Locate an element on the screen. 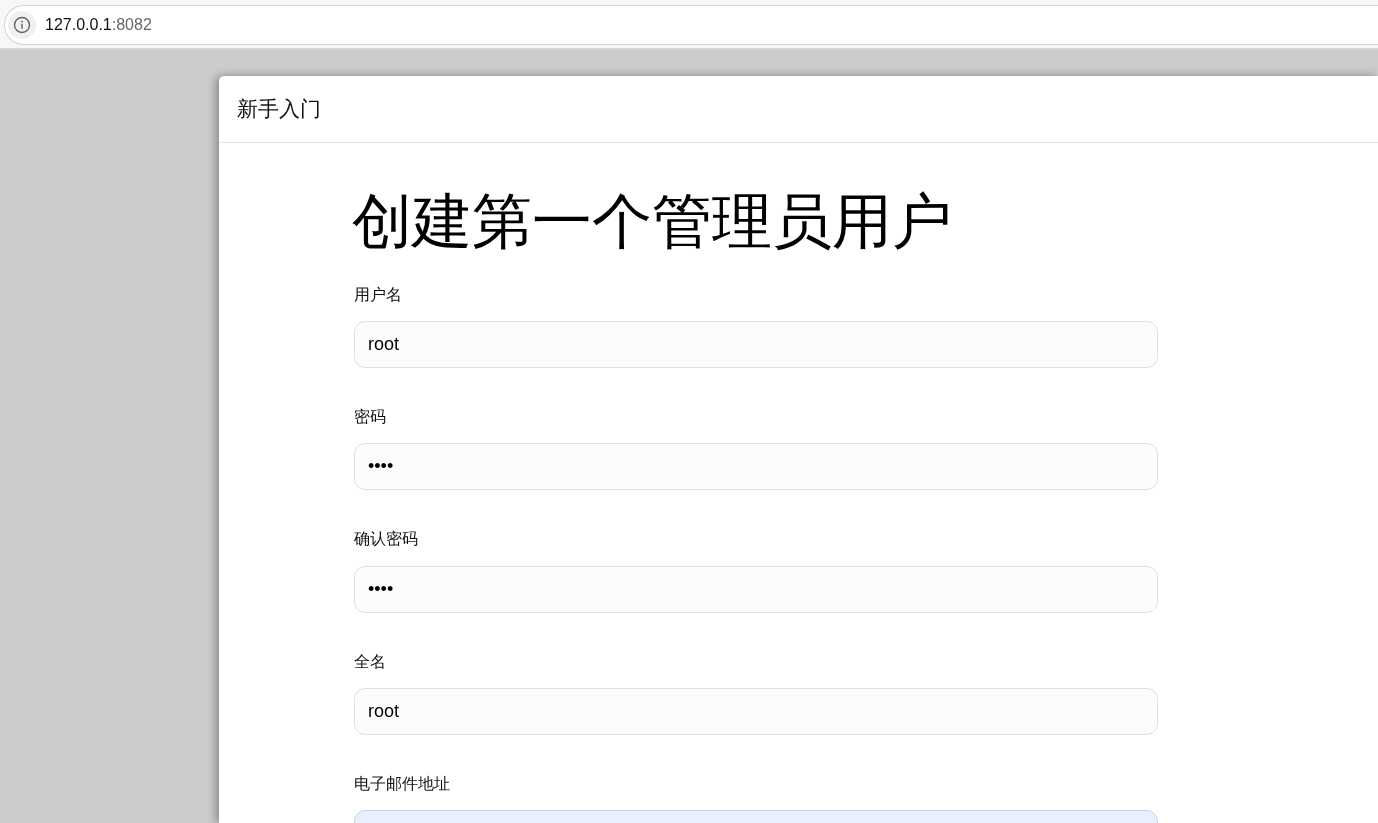  url-text: 127.0.0.1:8082 is located at coordinates (98, 25).